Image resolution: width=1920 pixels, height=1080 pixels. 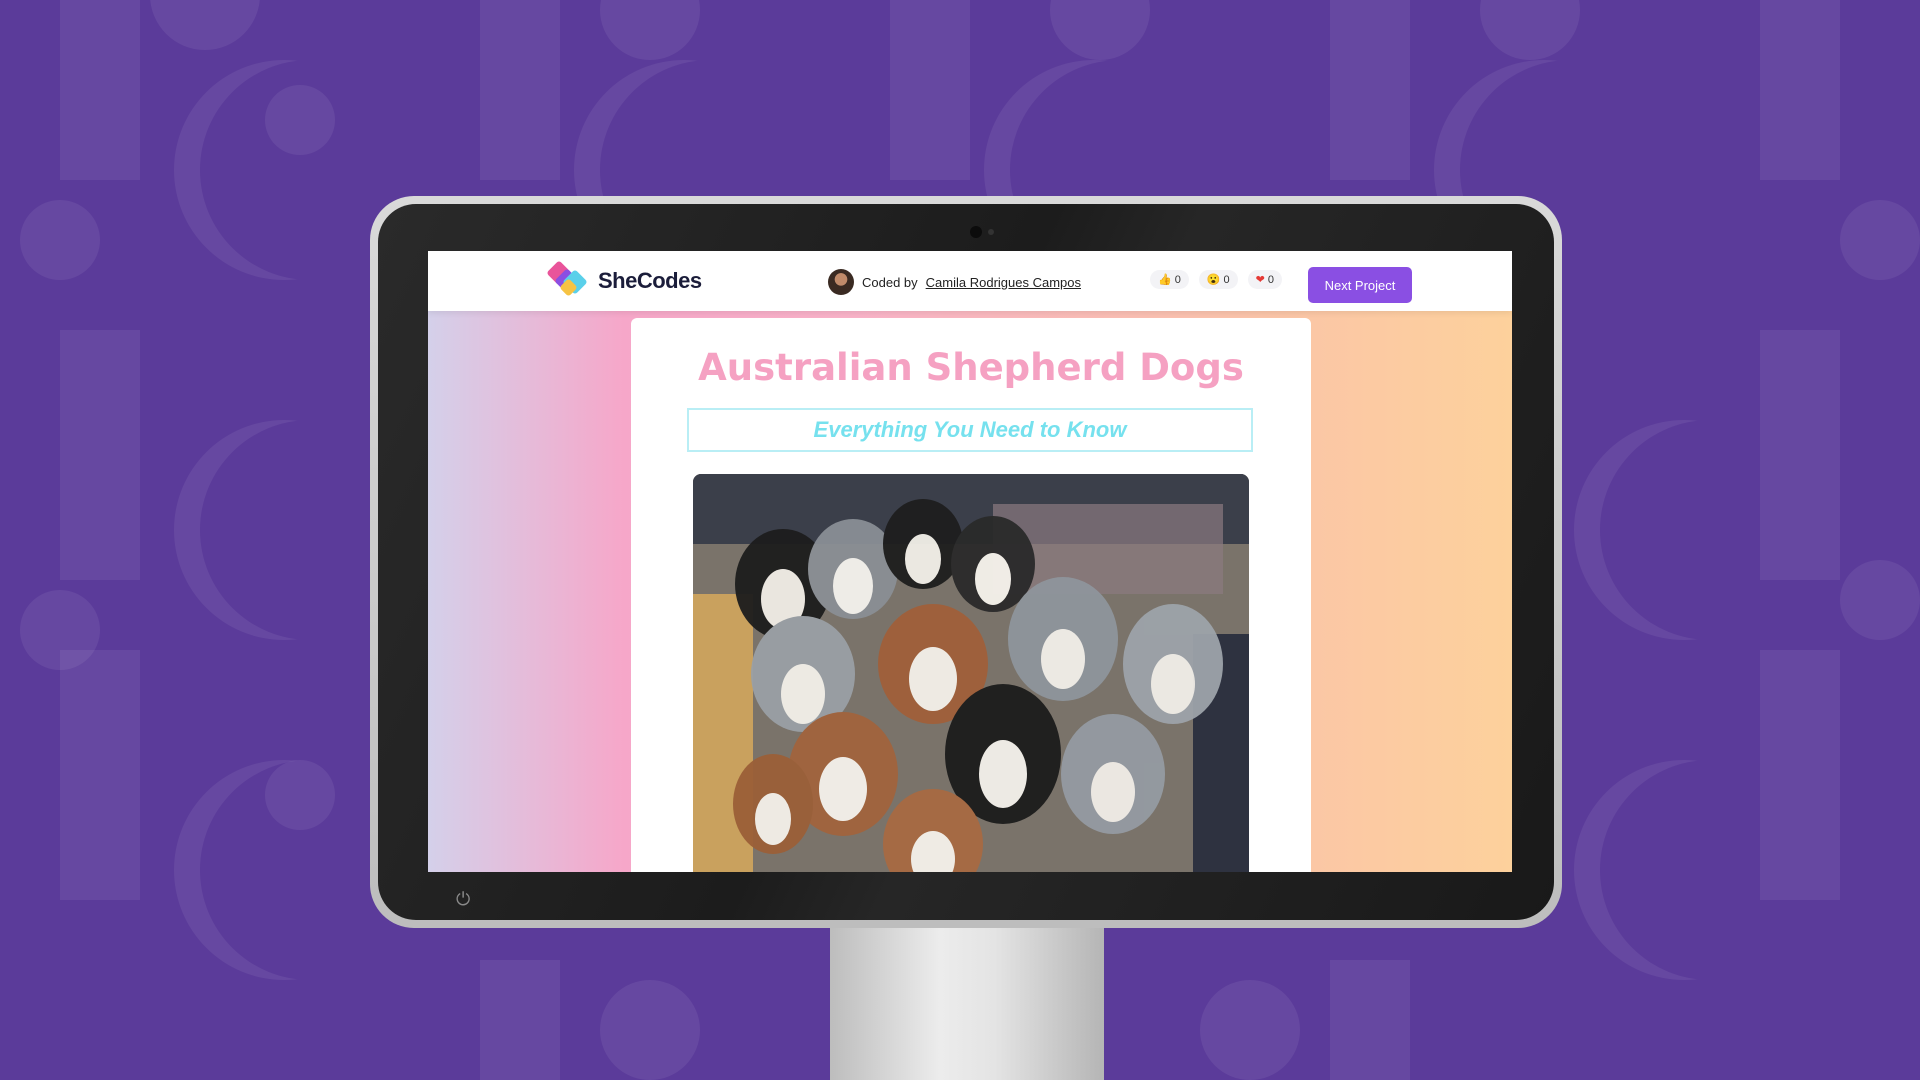 I want to click on author-link: Camila Rodrigues Campos, so click(x=1003, y=282).